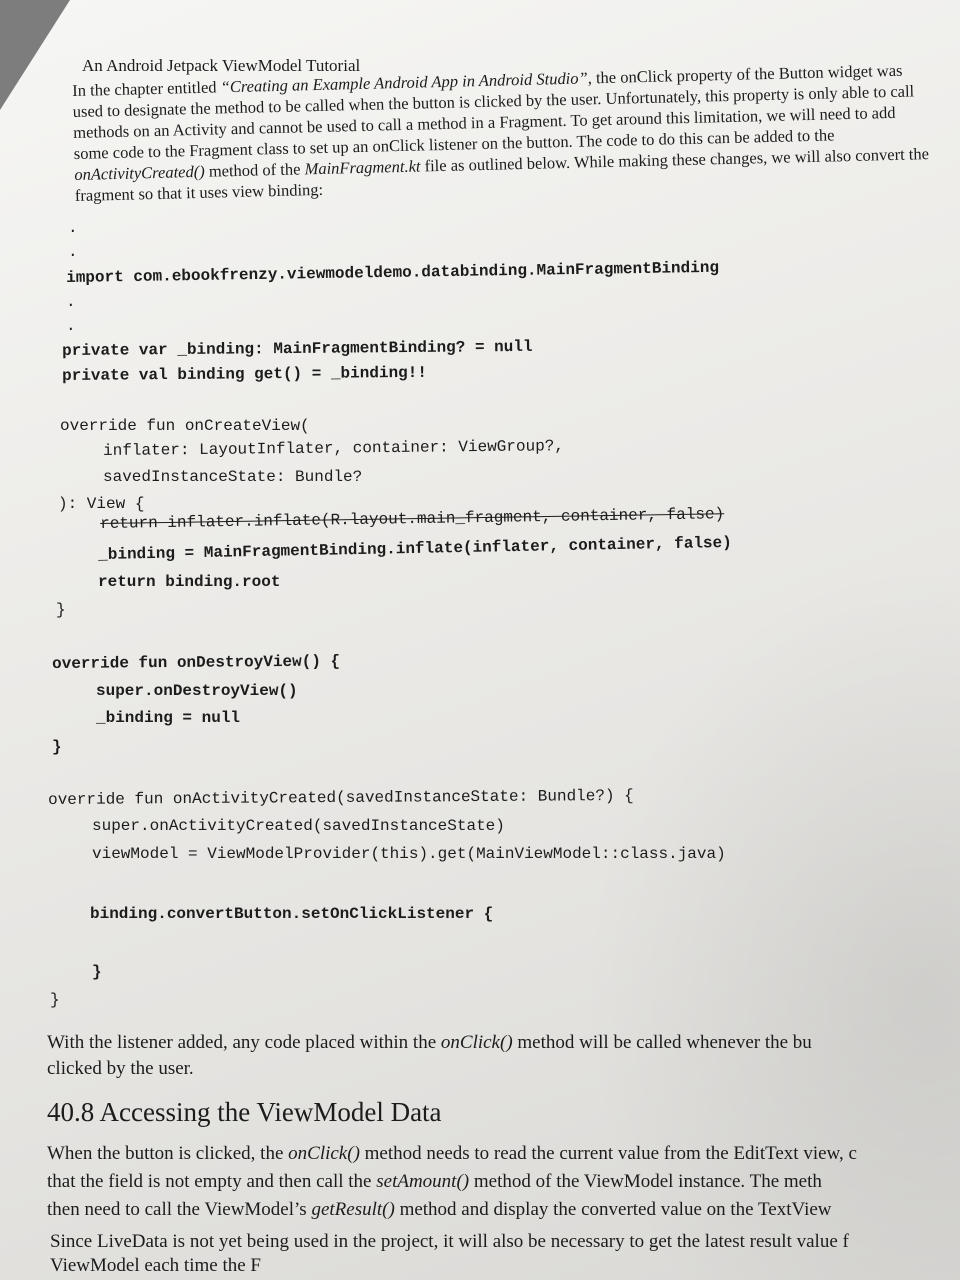 The width and height of the screenshot is (960, 1280). What do you see at coordinates (146, 88) in the screenshot?
I see `intro-text-1: In the chapter entitled` at bounding box center [146, 88].